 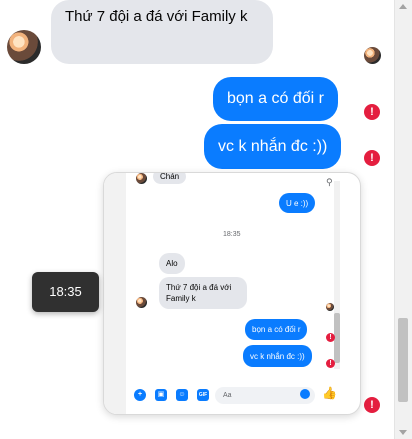 I want to click on contact-avatar, so click(x=24, y=47).